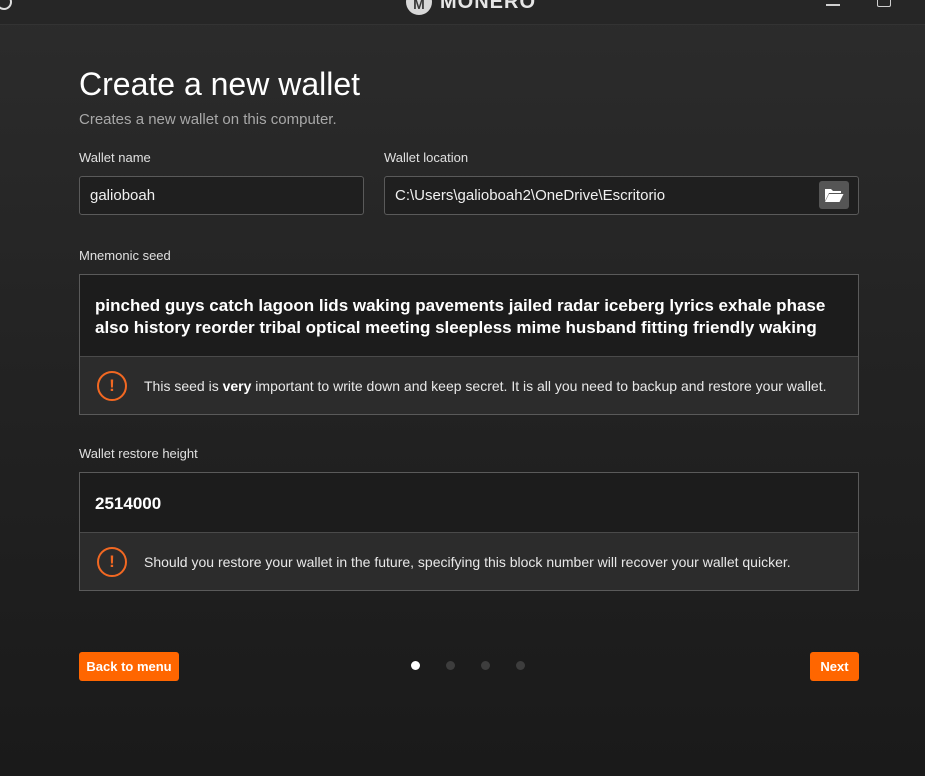 The image size is (925, 776). Describe the element at coordinates (221, 195) in the screenshot. I see `wallet-name-input: galioboah` at that location.